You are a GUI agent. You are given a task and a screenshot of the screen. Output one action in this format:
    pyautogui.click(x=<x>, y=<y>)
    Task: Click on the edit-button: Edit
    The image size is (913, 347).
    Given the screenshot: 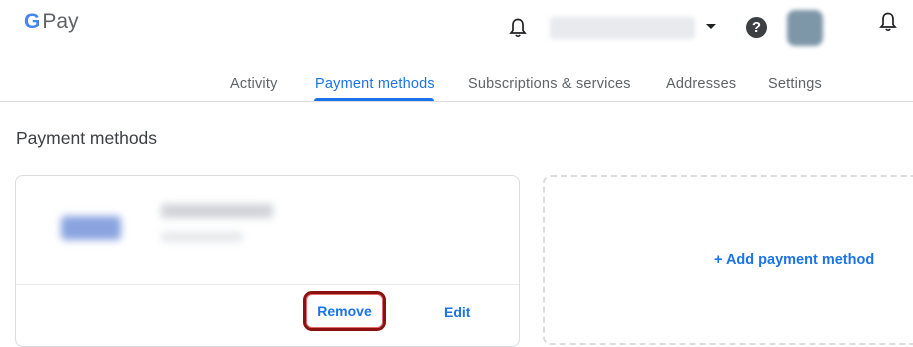 What is the action you would take?
    pyautogui.click(x=457, y=312)
    